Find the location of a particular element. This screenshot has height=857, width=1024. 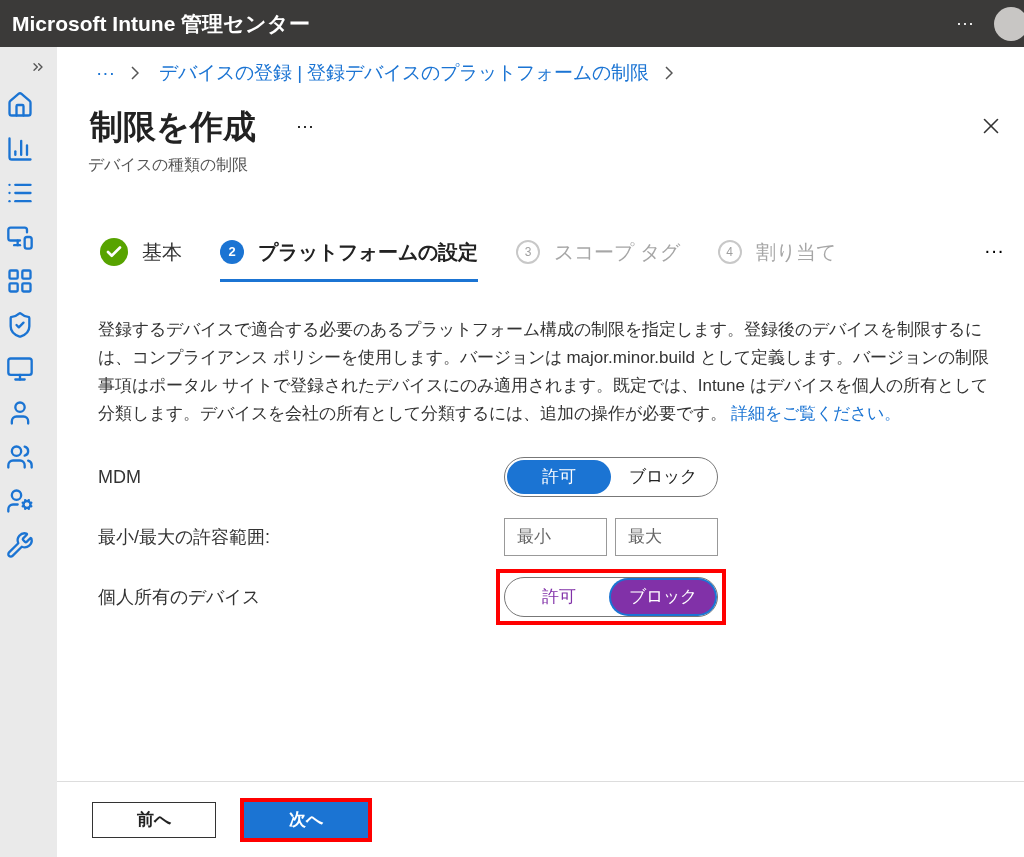

grid-icon is located at coordinates (19, 281).